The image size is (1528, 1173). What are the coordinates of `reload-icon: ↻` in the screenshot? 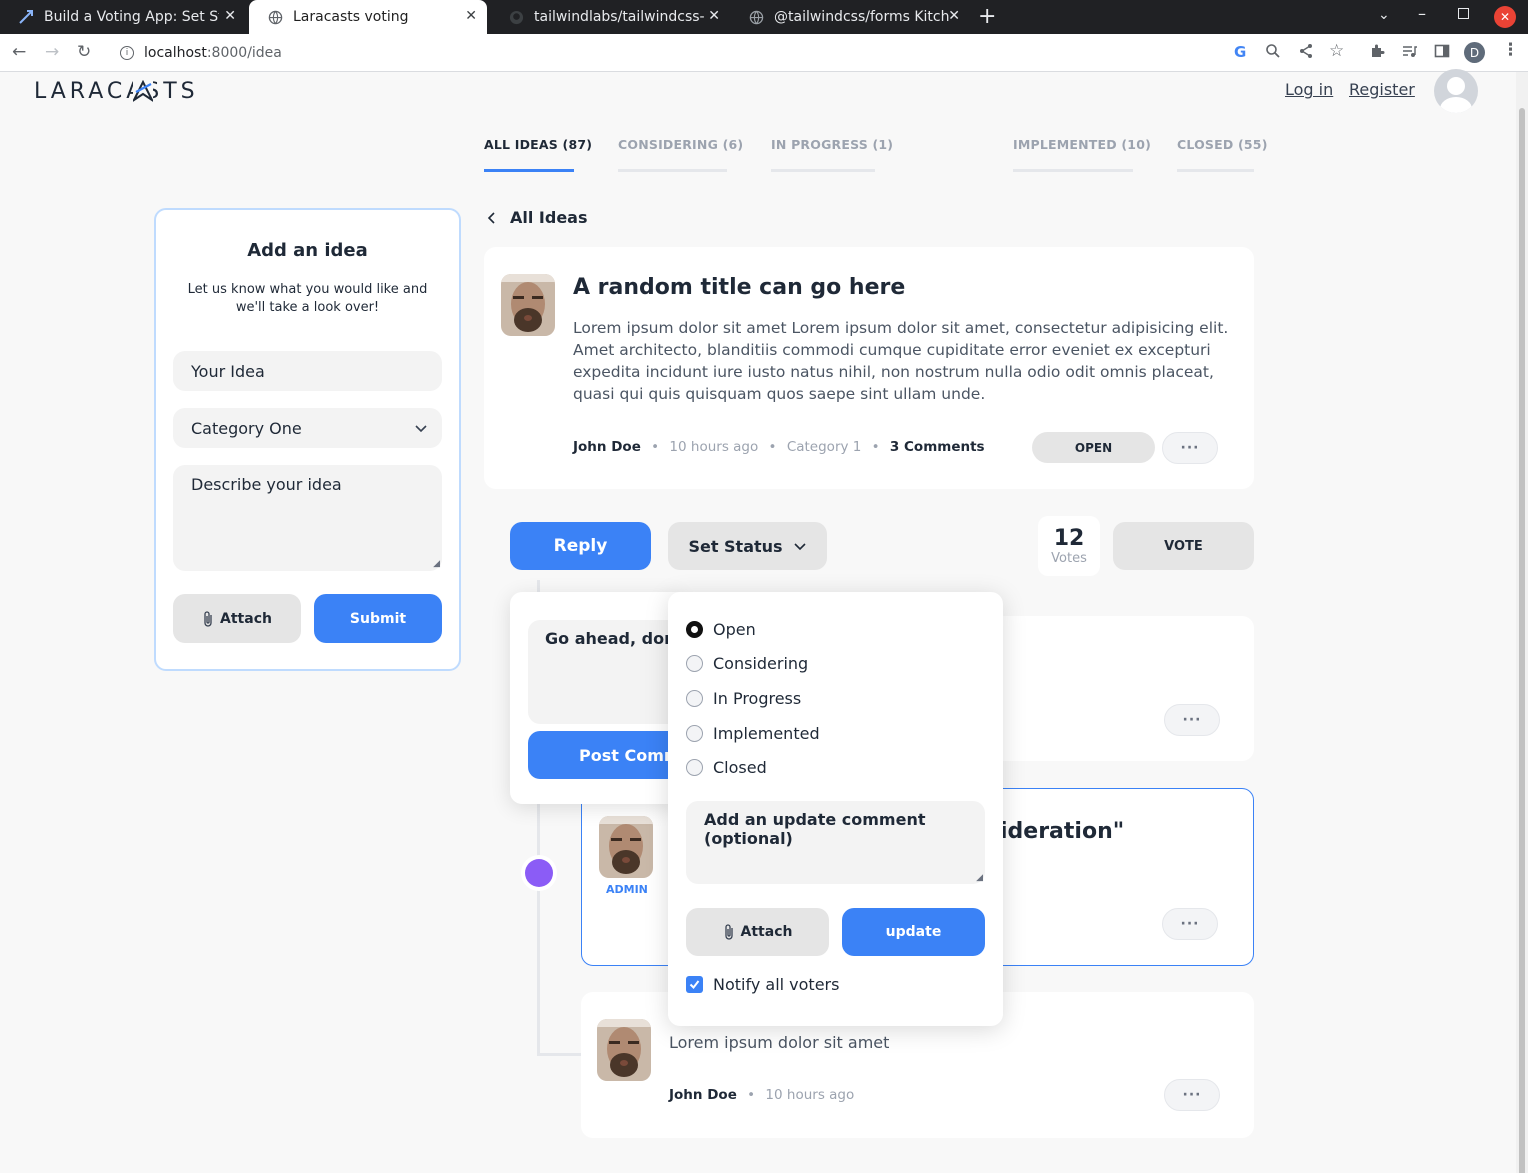 It's located at (84, 52).